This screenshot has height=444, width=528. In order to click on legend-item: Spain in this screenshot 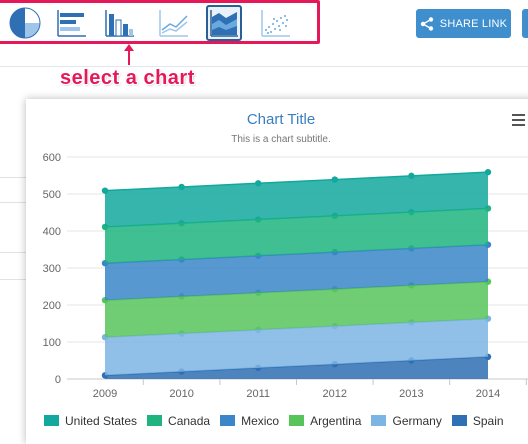, I will do `click(477, 420)`.